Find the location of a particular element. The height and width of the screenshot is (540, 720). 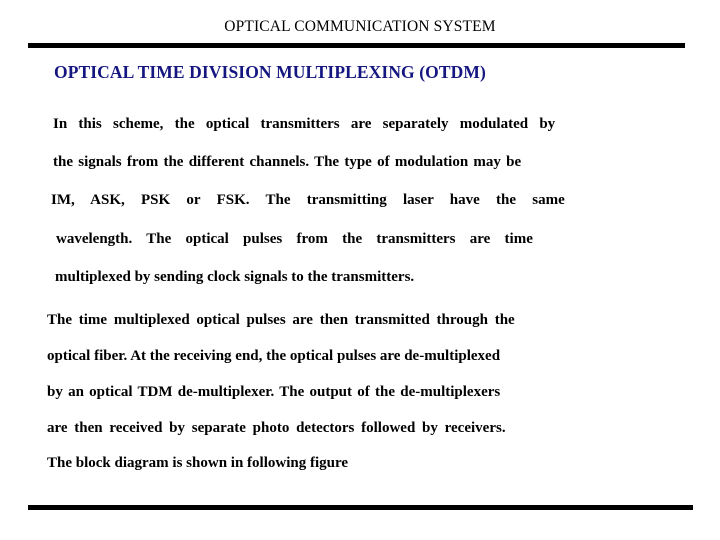

slide-header: OPTICAL COMMUNICATION SYSTEM is located at coordinates (360, 27).